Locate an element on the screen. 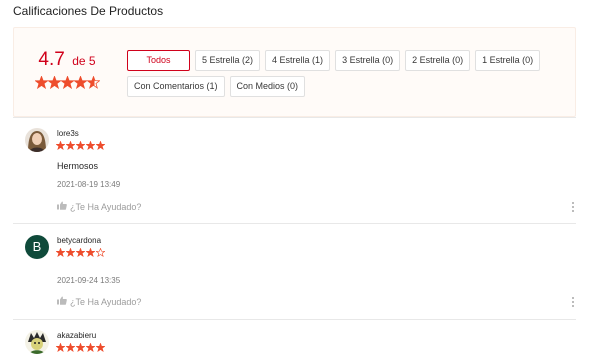 The height and width of the screenshot is (363, 589). section-title: Calificaciones De Productos is located at coordinates (88, 11).